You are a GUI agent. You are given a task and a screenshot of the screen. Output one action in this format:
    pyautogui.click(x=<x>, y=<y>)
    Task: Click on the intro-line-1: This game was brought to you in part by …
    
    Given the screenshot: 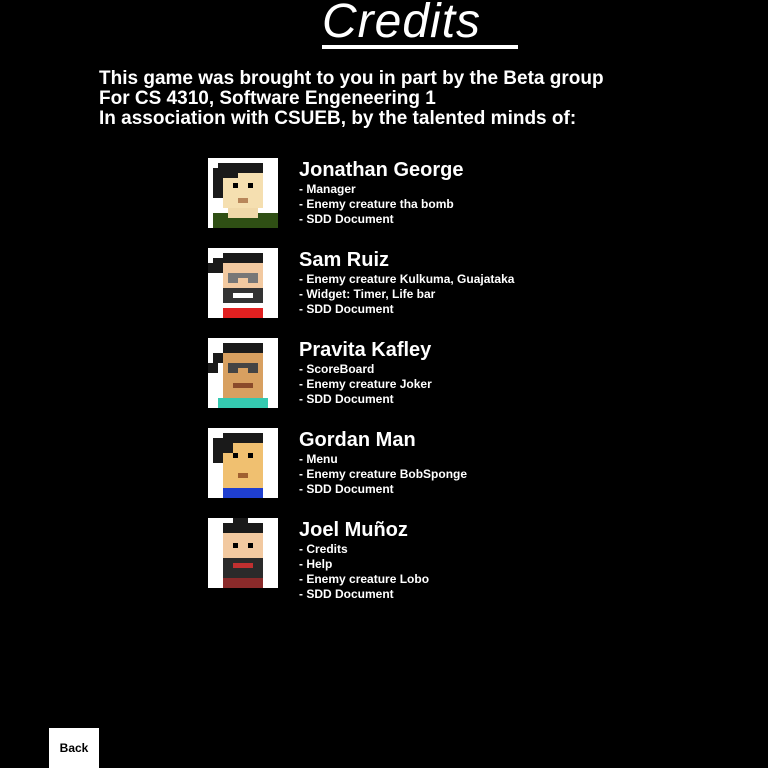 What is the action you would take?
    pyautogui.click(x=351, y=78)
    